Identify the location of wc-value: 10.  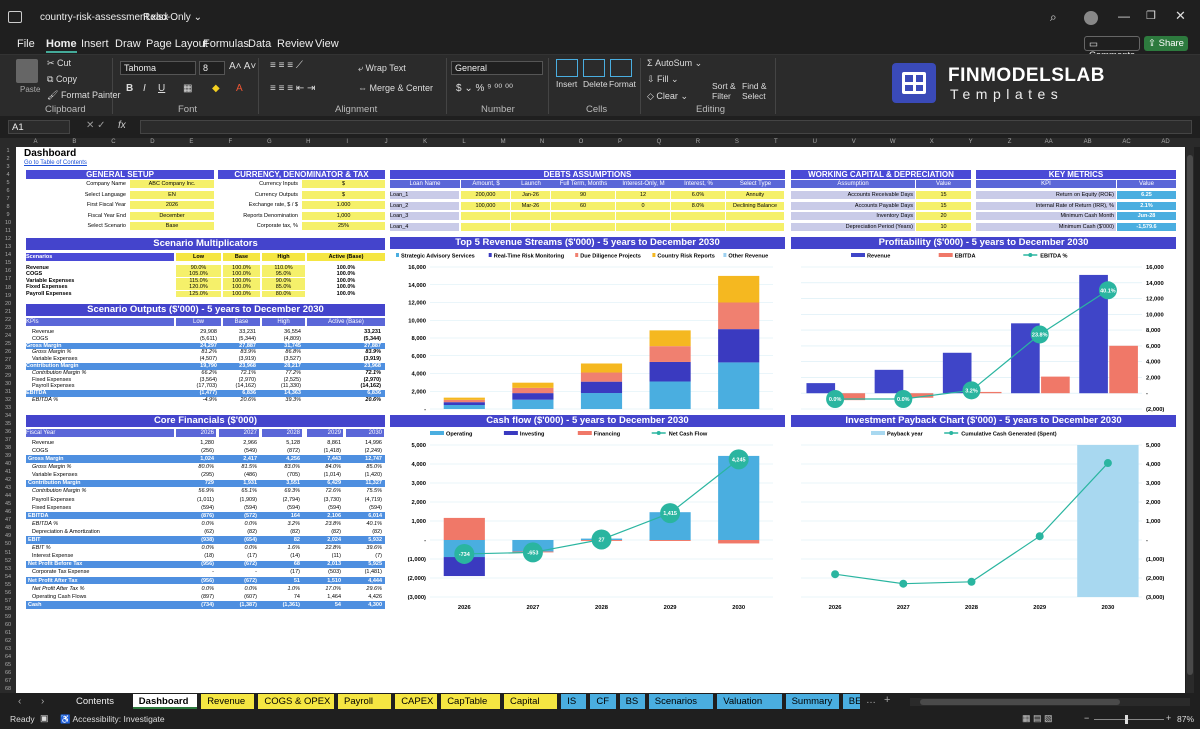
(943, 226).